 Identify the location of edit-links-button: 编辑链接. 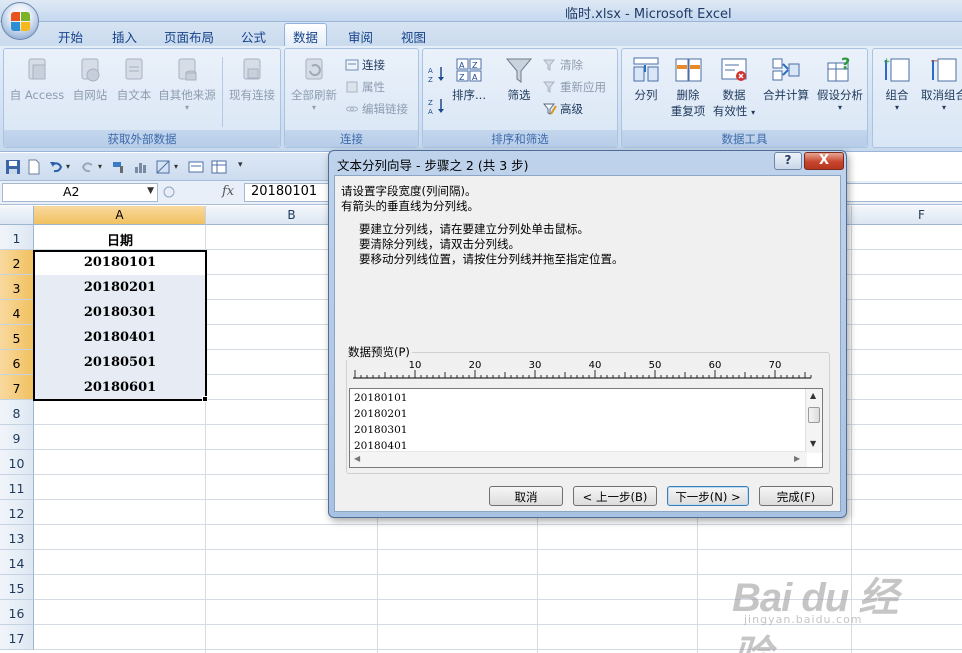
(376, 109).